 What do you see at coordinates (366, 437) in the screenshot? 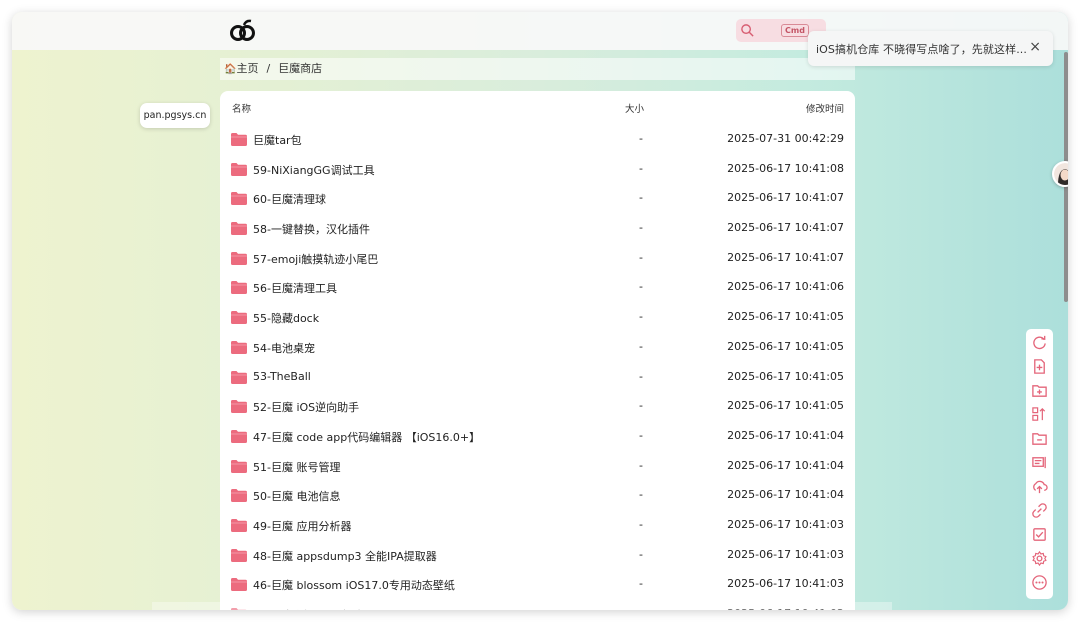
I see `file-name: 47-巨魔 code app代码编辑器 【iOS16.0+】` at bounding box center [366, 437].